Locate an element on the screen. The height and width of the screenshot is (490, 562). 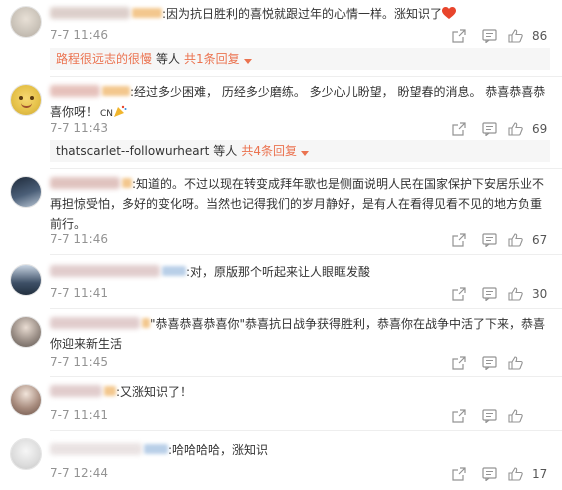
reply-user: 路程很远志的很慢 is located at coordinates (104, 59).